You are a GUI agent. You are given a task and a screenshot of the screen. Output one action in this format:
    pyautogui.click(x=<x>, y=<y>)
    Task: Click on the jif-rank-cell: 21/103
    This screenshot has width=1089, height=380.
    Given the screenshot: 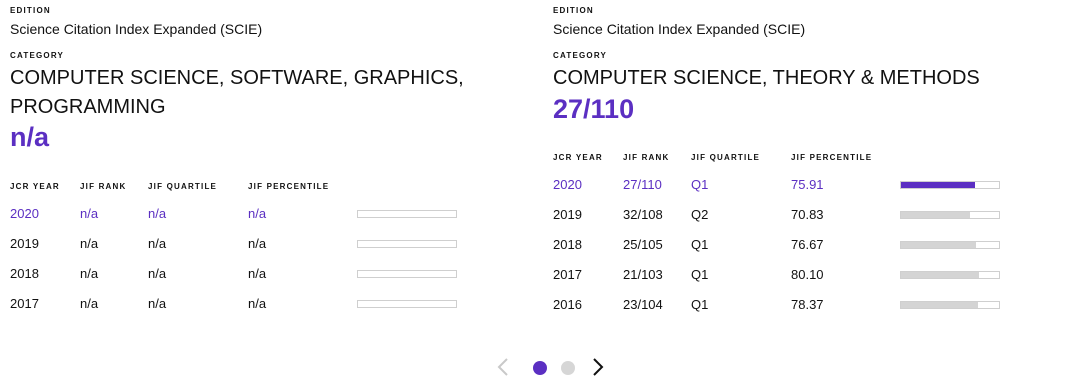 What is the action you would take?
    pyautogui.click(x=643, y=274)
    